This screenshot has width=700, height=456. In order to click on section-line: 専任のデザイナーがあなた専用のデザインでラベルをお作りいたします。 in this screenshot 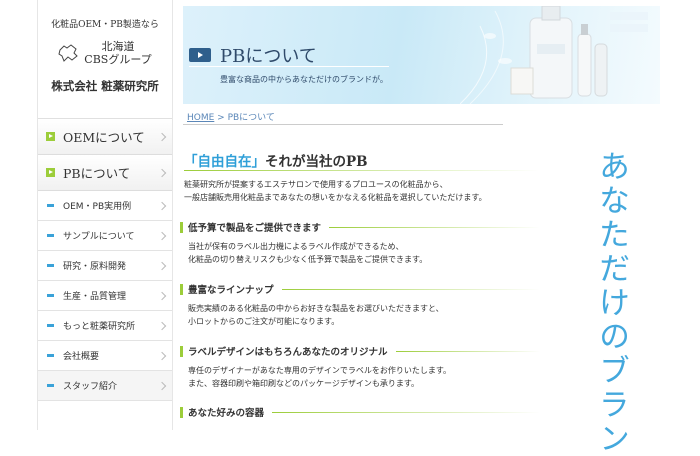, I will do `click(320, 370)`.